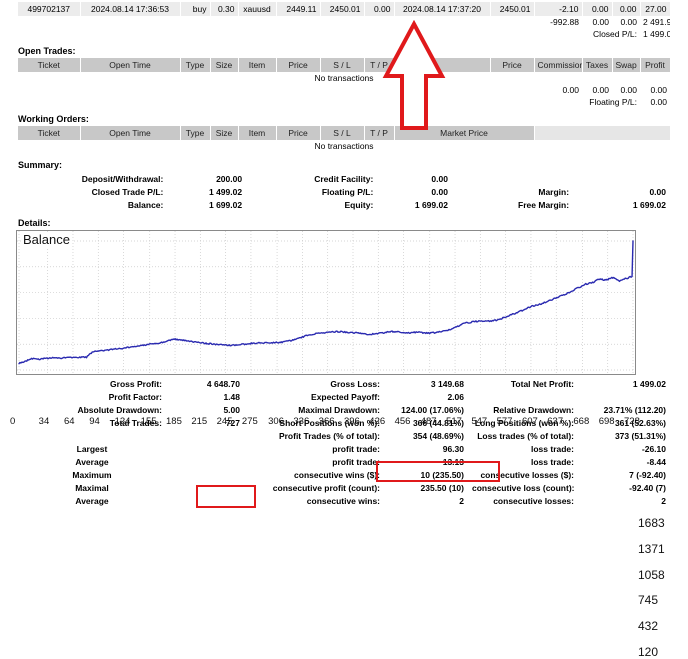 The image size is (688, 659). What do you see at coordinates (523, 487) in the screenshot?
I see `details-label: consecutive loss (count):` at bounding box center [523, 487].